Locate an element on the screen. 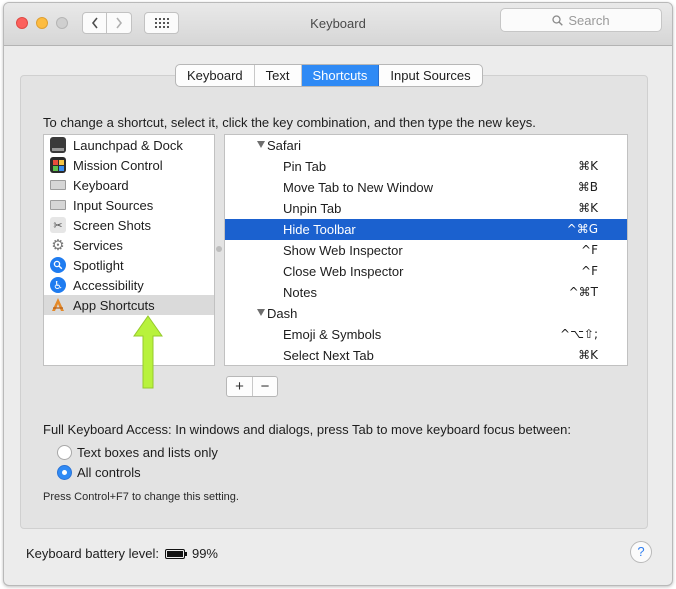  shortcut-name: Notes is located at coordinates (300, 292).